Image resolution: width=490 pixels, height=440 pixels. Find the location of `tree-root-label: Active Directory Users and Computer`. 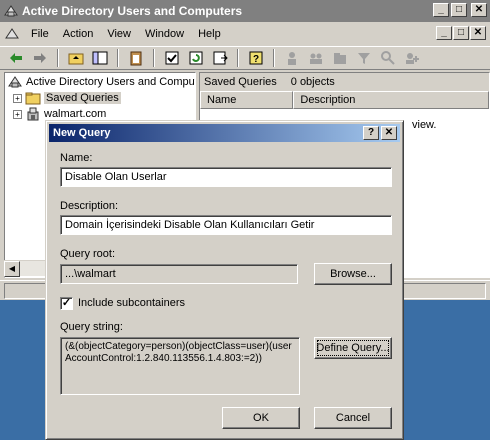

tree-root-label: Active Directory Users and Computer is located at coordinates (111, 82).